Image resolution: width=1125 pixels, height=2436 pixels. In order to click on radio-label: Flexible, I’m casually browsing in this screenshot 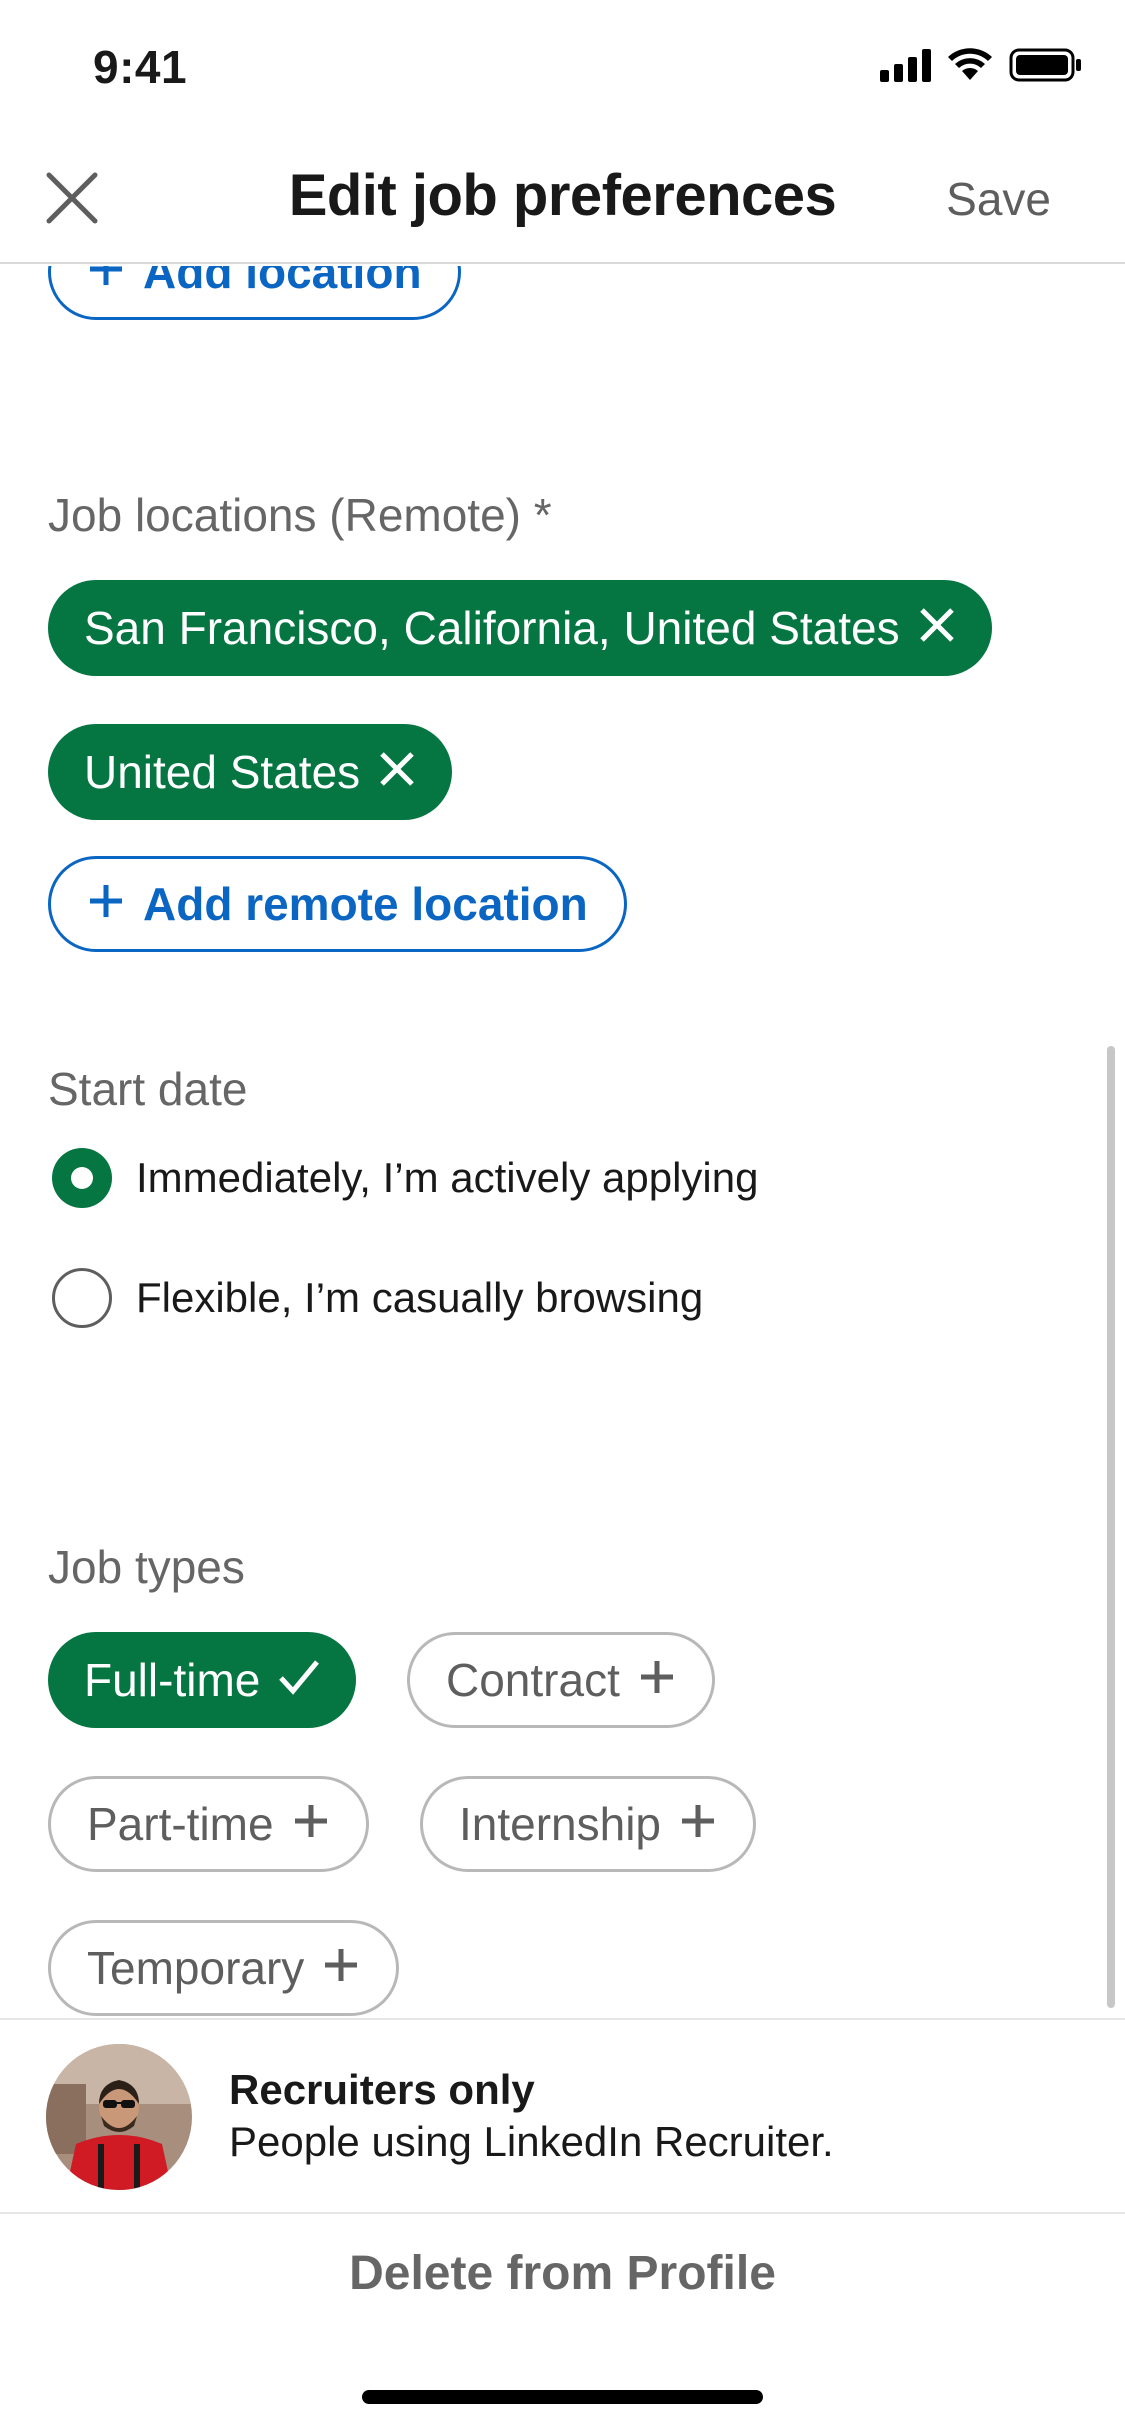, I will do `click(420, 1297)`.